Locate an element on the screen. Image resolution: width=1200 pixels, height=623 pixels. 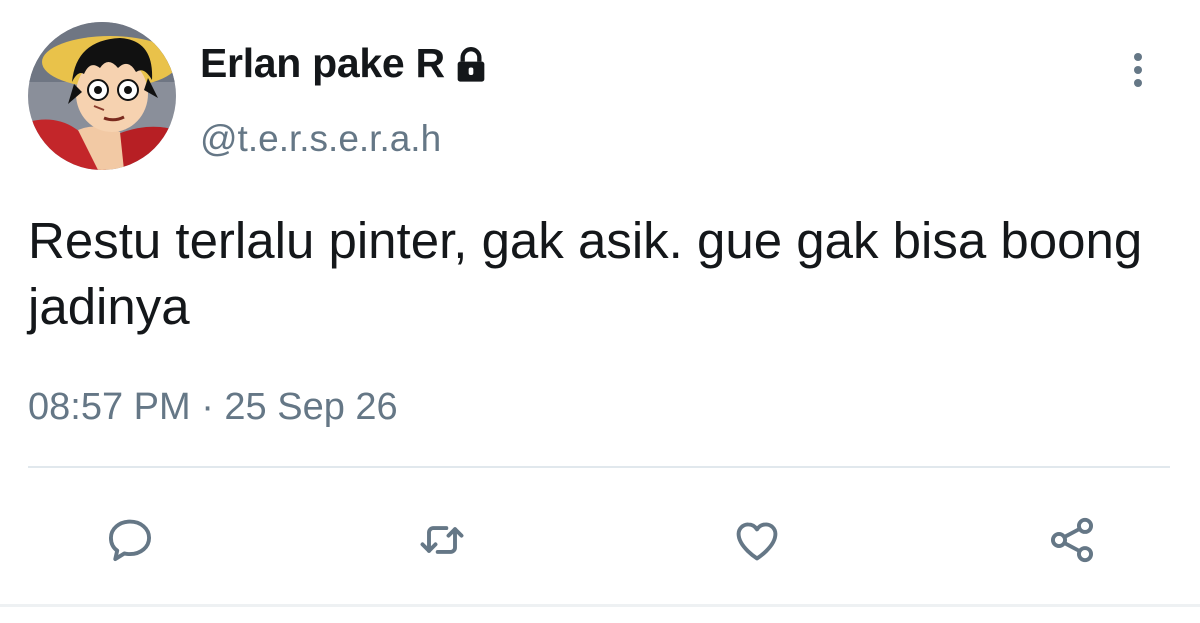
display-name: Erlan pake R is located at coordinates (345, 63).